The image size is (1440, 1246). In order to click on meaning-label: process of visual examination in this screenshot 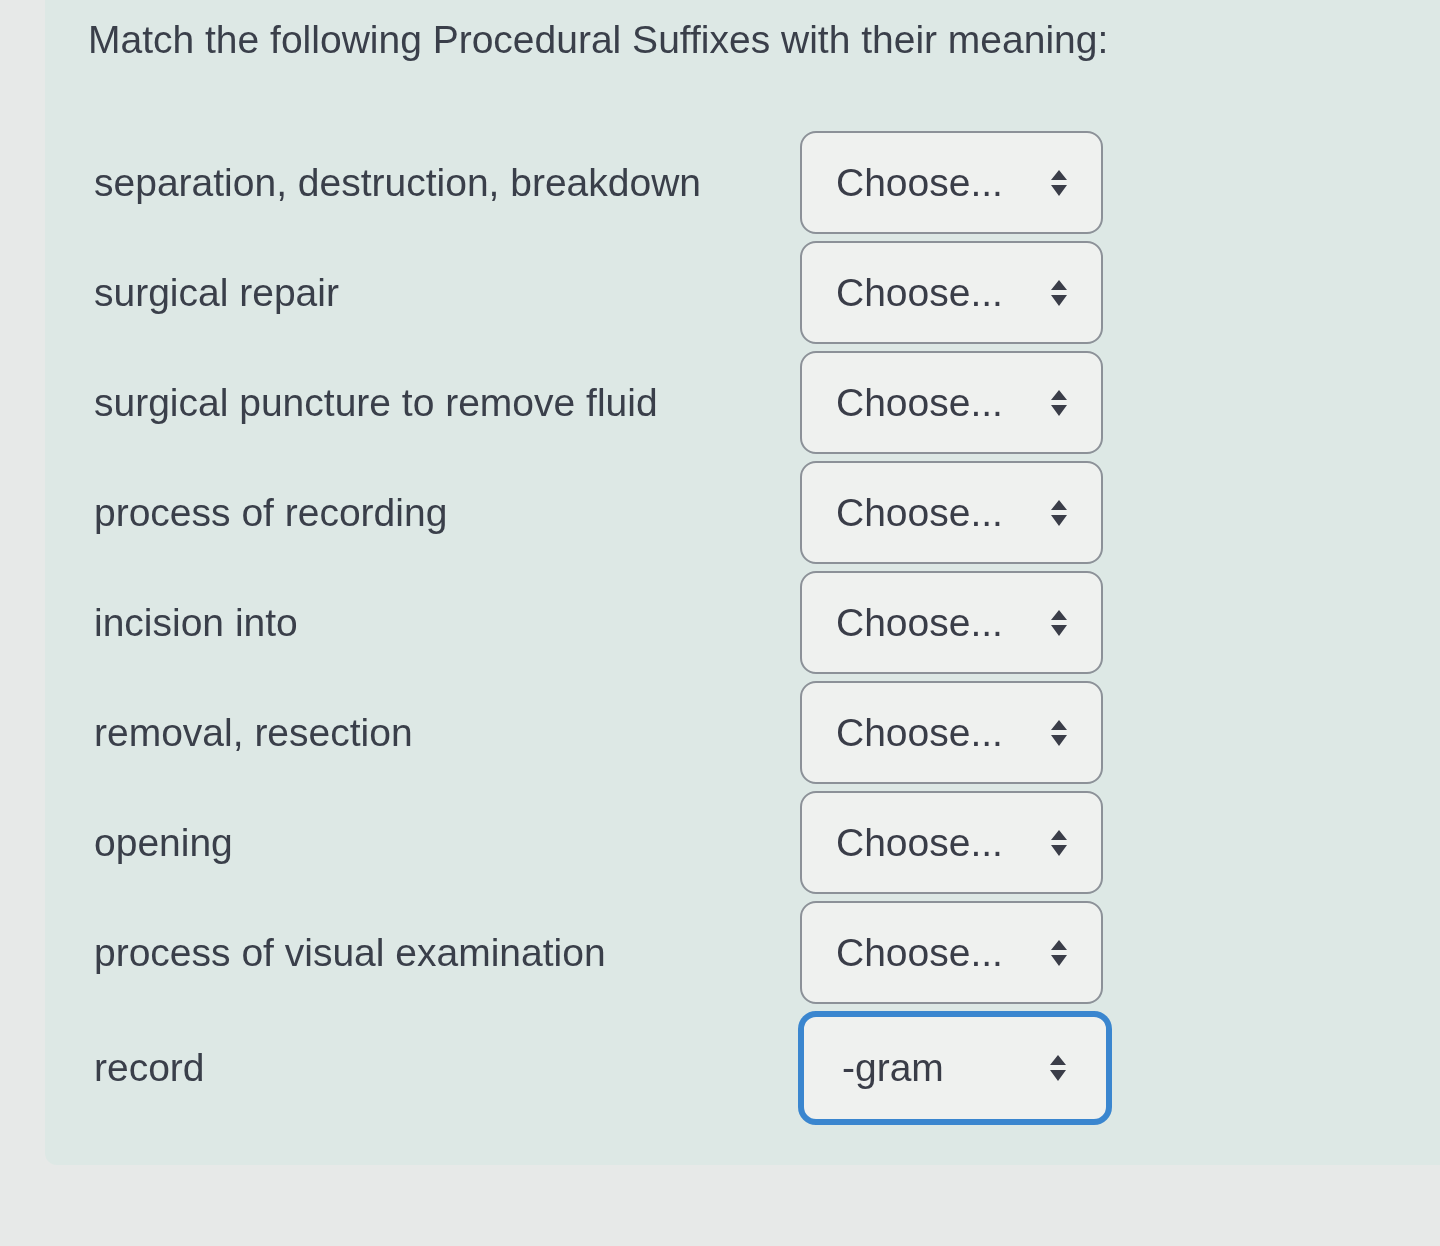, I will do `click(350, 952)`.